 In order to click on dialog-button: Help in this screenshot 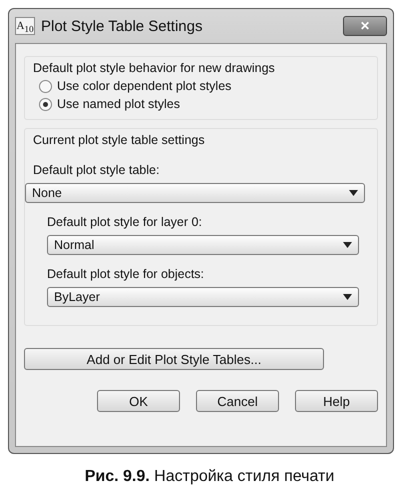, I will do `click(336, 401)`.